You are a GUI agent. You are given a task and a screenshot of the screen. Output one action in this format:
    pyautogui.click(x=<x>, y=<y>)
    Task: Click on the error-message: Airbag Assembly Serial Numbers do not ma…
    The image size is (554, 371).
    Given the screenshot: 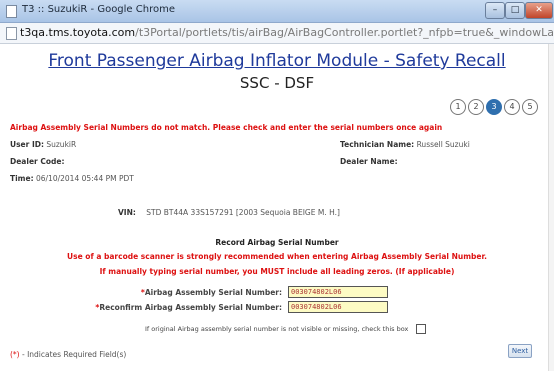 What is the action you would take?
    pyautogui.click(x=226, y=127)
    